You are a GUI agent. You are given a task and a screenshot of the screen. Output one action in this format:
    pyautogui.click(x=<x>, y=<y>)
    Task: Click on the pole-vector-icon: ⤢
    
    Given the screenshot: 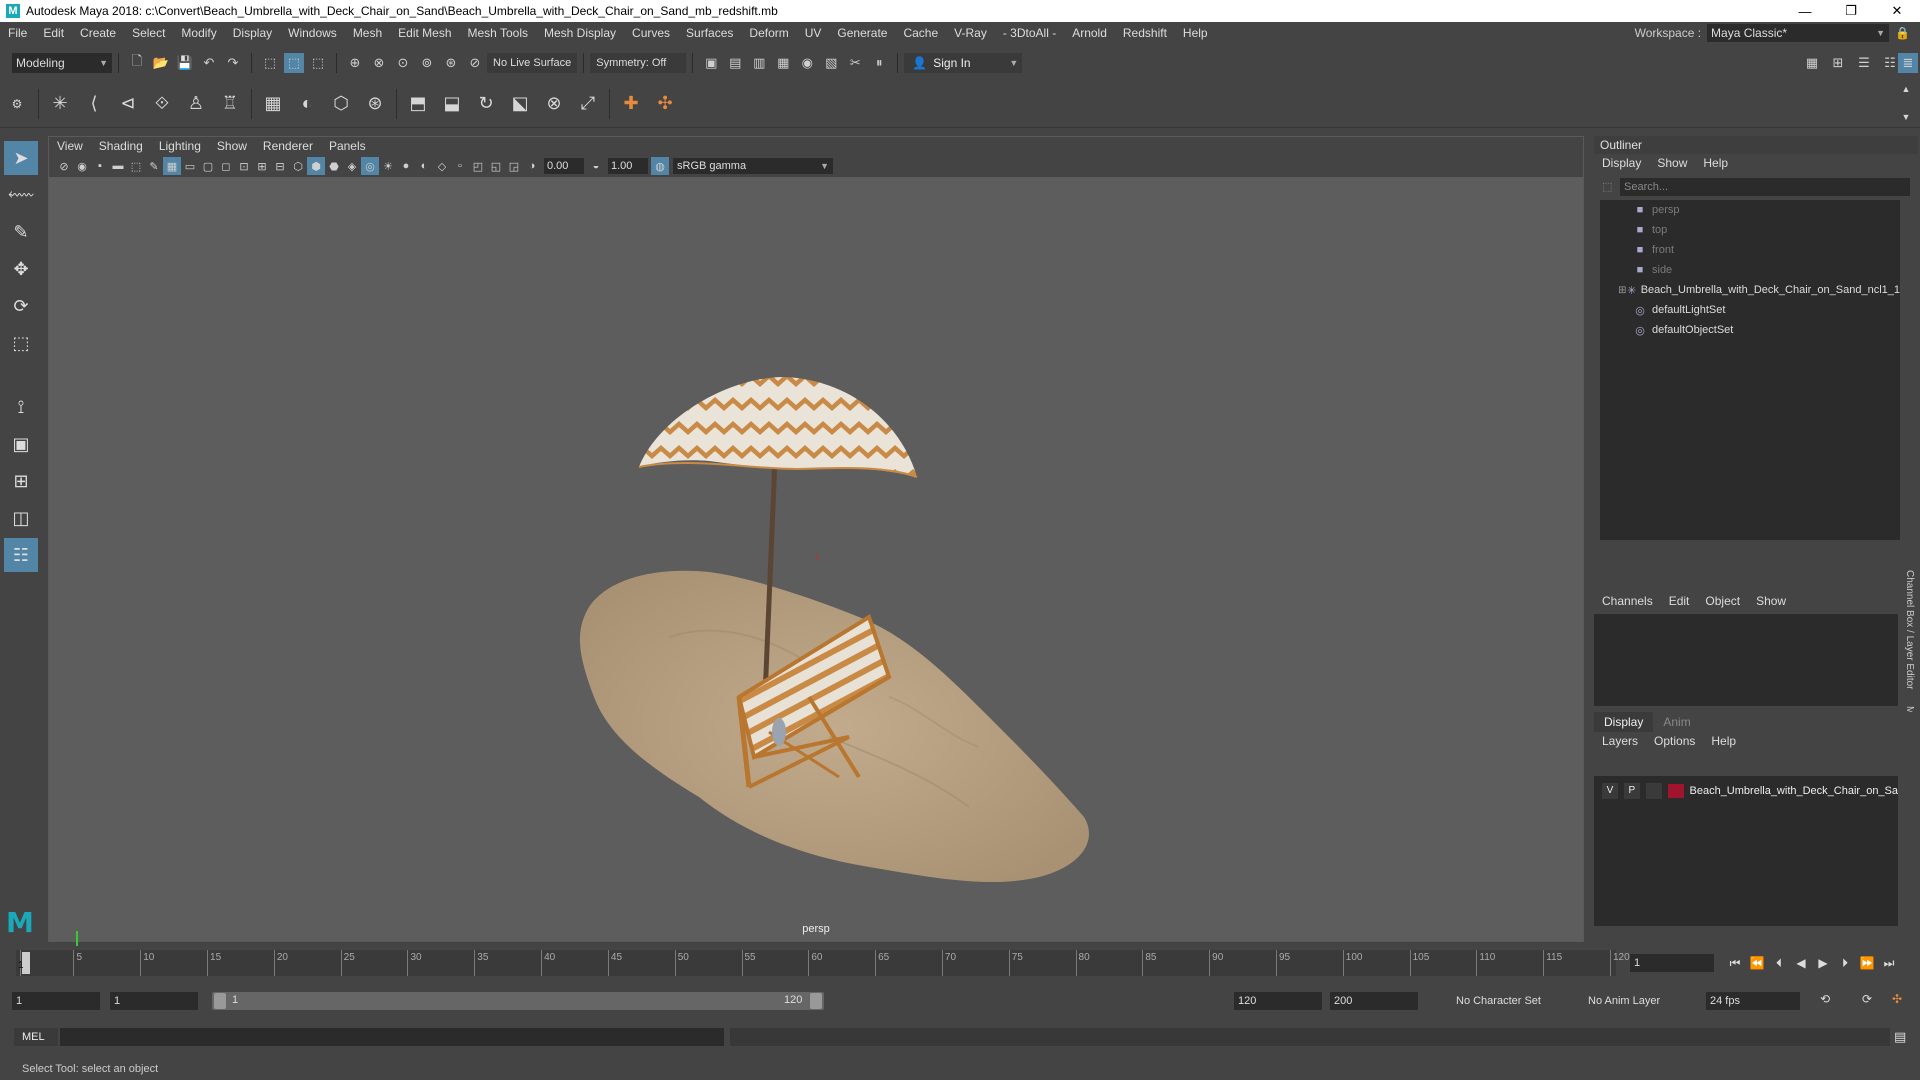 What is the action you would take?
    pyautogui.click(x=588, y=104)
    